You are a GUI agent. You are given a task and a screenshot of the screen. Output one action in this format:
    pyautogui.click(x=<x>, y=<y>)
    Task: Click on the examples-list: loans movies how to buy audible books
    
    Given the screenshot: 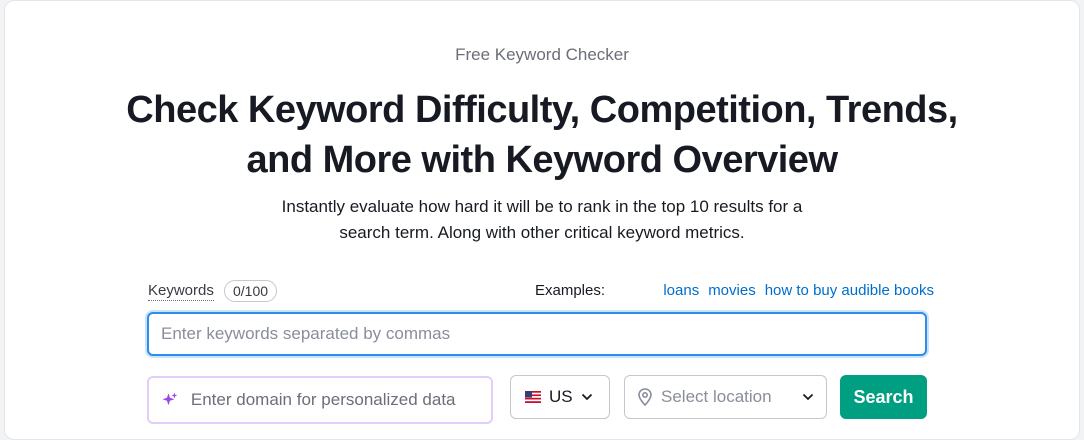 What is the action you would take?
    pyautogui.click(x=798, y=290)
    